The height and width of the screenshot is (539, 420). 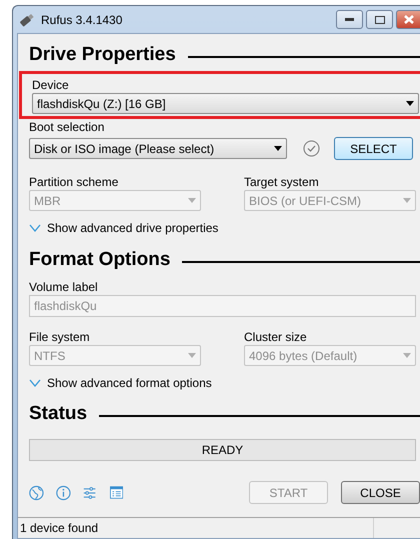 What do you see at coordinates (89, 492) in the screenshot?
I see `settings-icon` at bounding box center [89, 492].